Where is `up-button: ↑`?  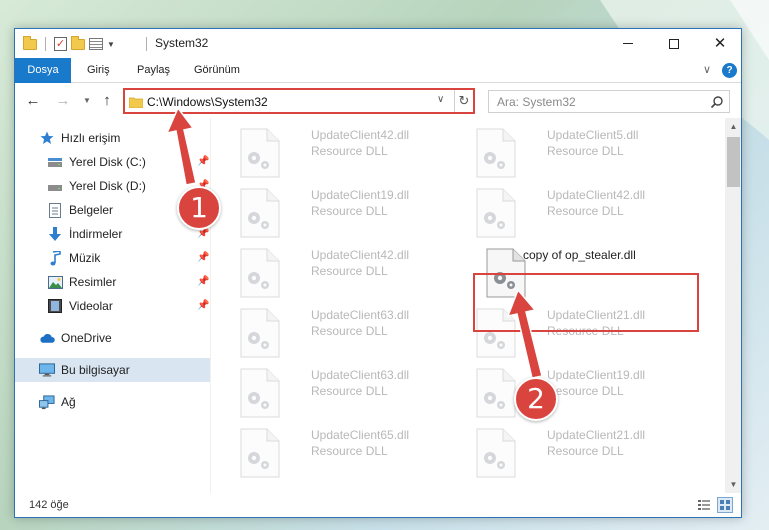 up-button: ↑ is located at coordinates (107, 101).